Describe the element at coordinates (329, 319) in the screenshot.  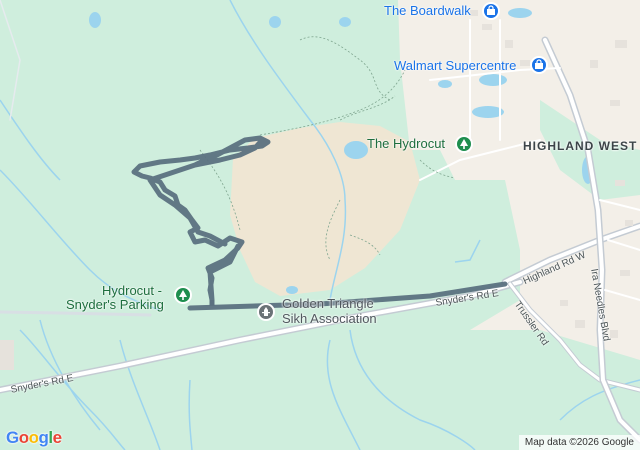
I see `place-label-sikh-line2: Sikh Association` at that location.